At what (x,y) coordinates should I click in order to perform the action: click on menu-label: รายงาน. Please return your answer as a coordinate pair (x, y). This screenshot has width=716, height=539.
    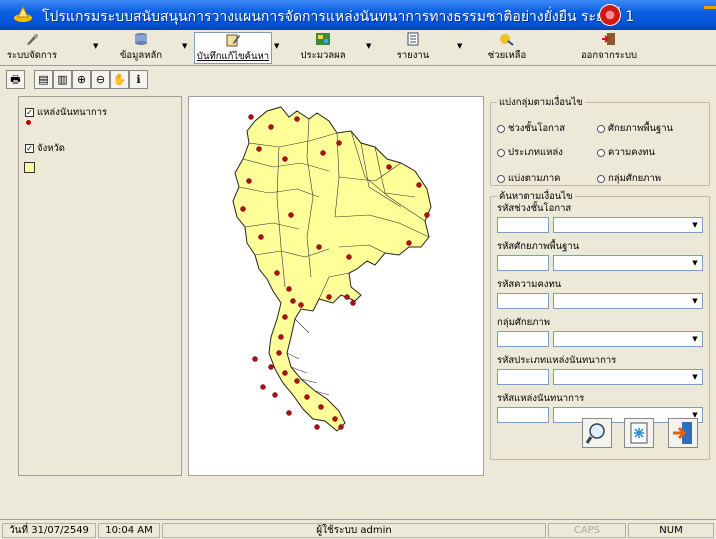
    Looking at the image, I should click on (413, 55).